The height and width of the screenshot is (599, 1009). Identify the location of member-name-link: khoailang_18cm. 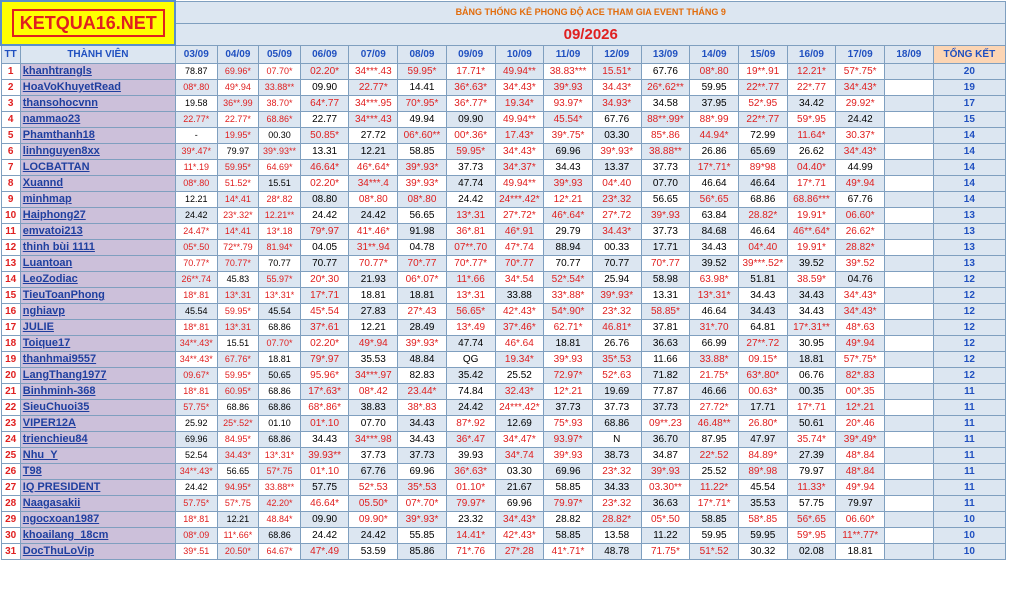
(97, 535).